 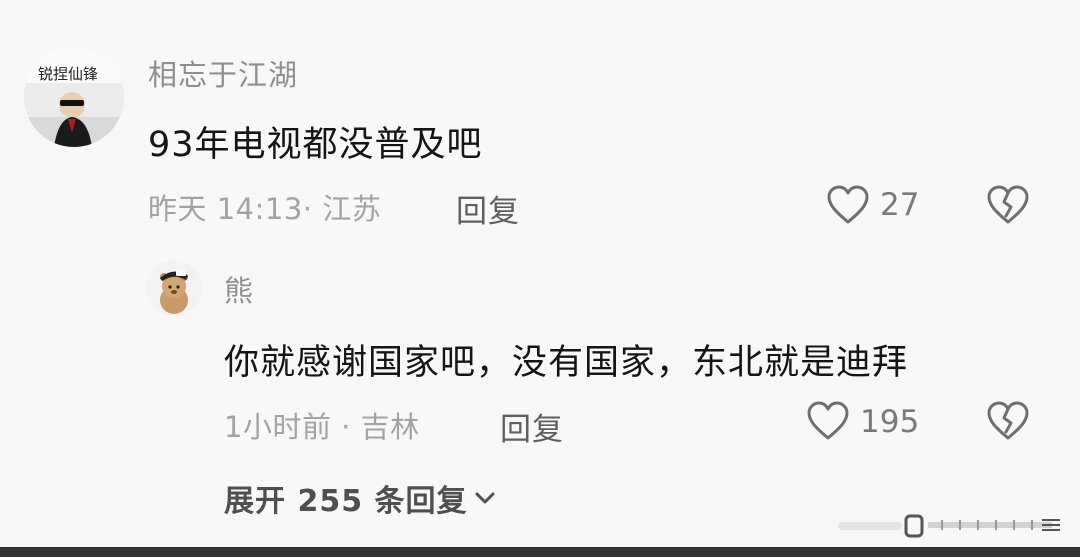 What do you see at coordinates (900, 205) in the screenshot?
I see `like-count: 27` at bounding box center [900, 205].